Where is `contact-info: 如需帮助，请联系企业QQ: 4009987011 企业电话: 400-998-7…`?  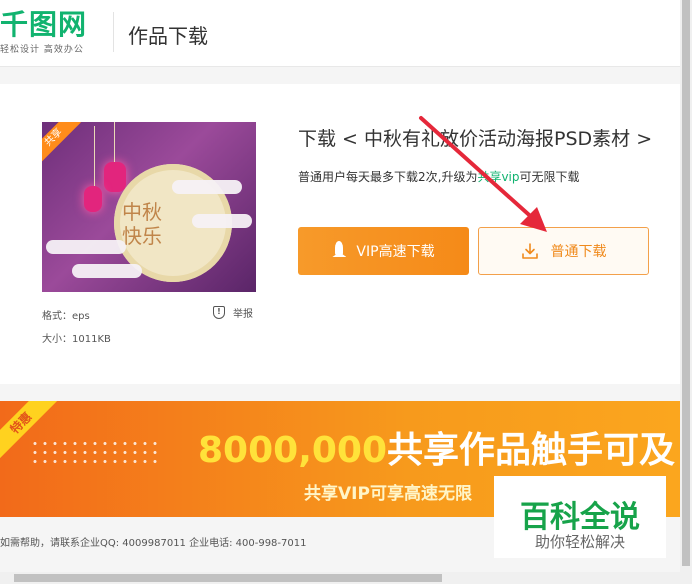
contact-info: 如需帮助，请联系企业QQ: 4009987011 企业电话: 400-998-7… is located at coordinates (153, 543).